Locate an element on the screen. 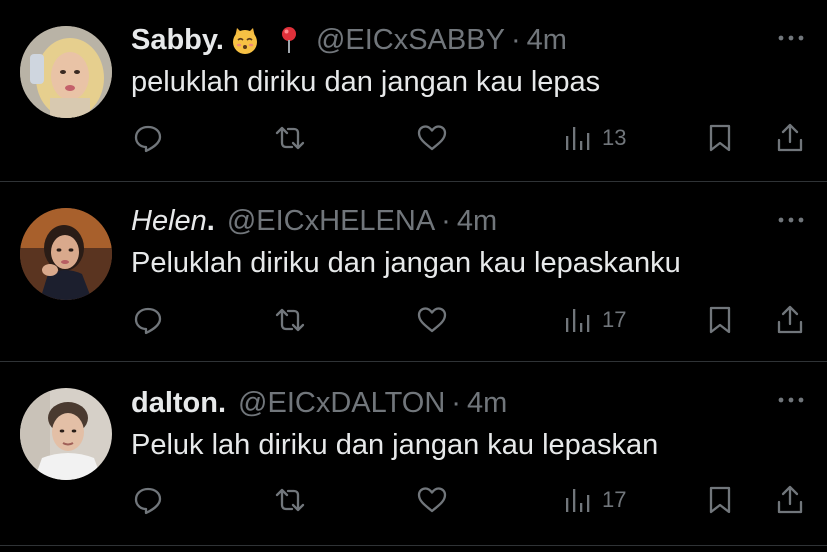 This screenshot has width=827, height=552. tweet-text: Peluk lah diriku dan jangan kau lepaskan is located at coordinates (395, 445).